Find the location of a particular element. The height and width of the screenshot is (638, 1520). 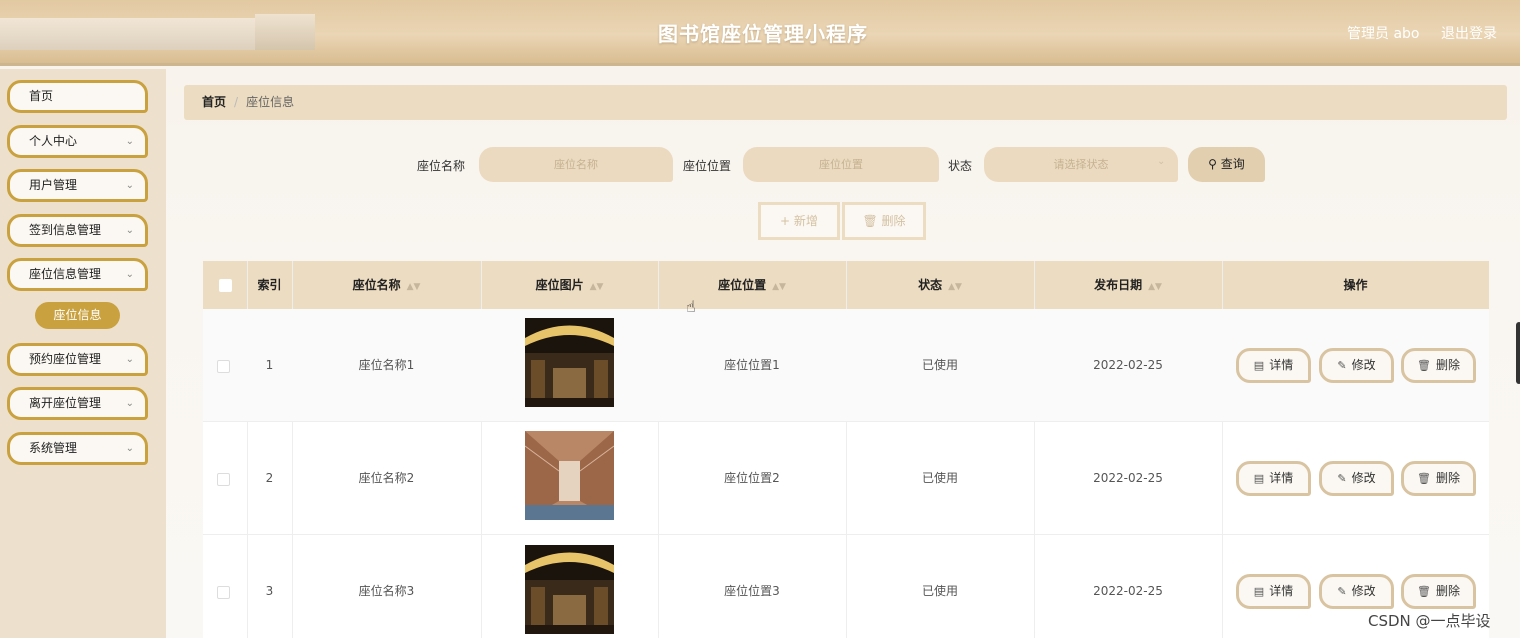

sidebar-item-label: 首页 is located at coordinates (41, 96).